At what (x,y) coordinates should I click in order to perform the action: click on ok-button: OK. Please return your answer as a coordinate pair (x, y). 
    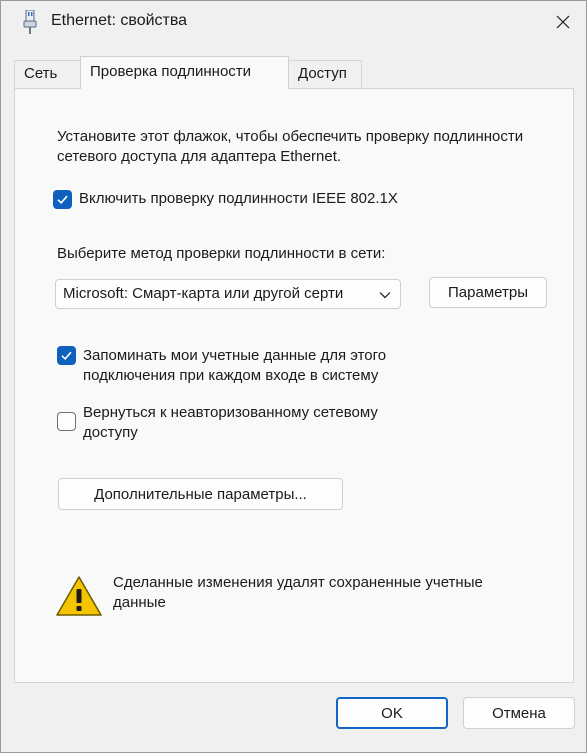
    Looking at the image, I should click on (392, 713).